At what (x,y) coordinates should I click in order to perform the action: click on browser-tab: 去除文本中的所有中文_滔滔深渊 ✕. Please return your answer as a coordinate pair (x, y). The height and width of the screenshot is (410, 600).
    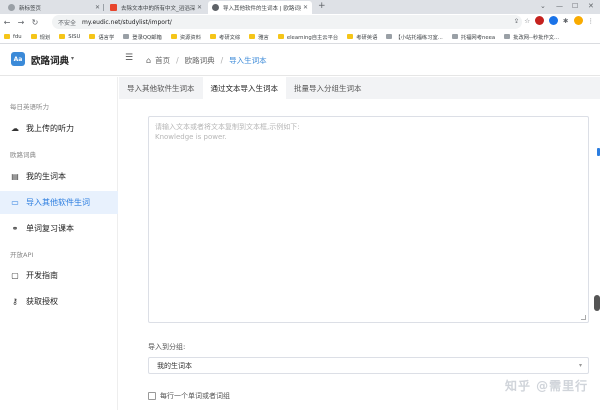
    Looking at the image, I should click on (156, 7).